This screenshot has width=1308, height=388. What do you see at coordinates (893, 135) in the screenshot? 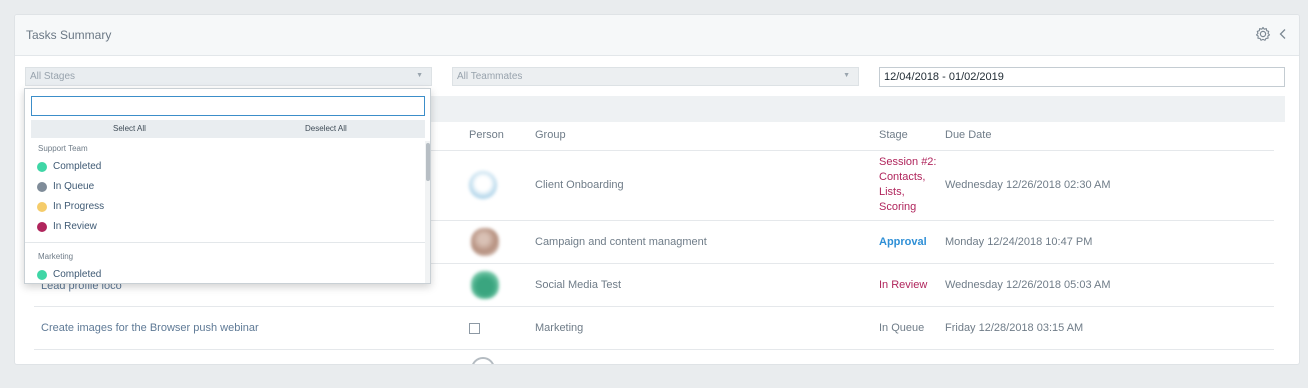
I see `column-header-stage: Stage` at bounding box center [893, 135].